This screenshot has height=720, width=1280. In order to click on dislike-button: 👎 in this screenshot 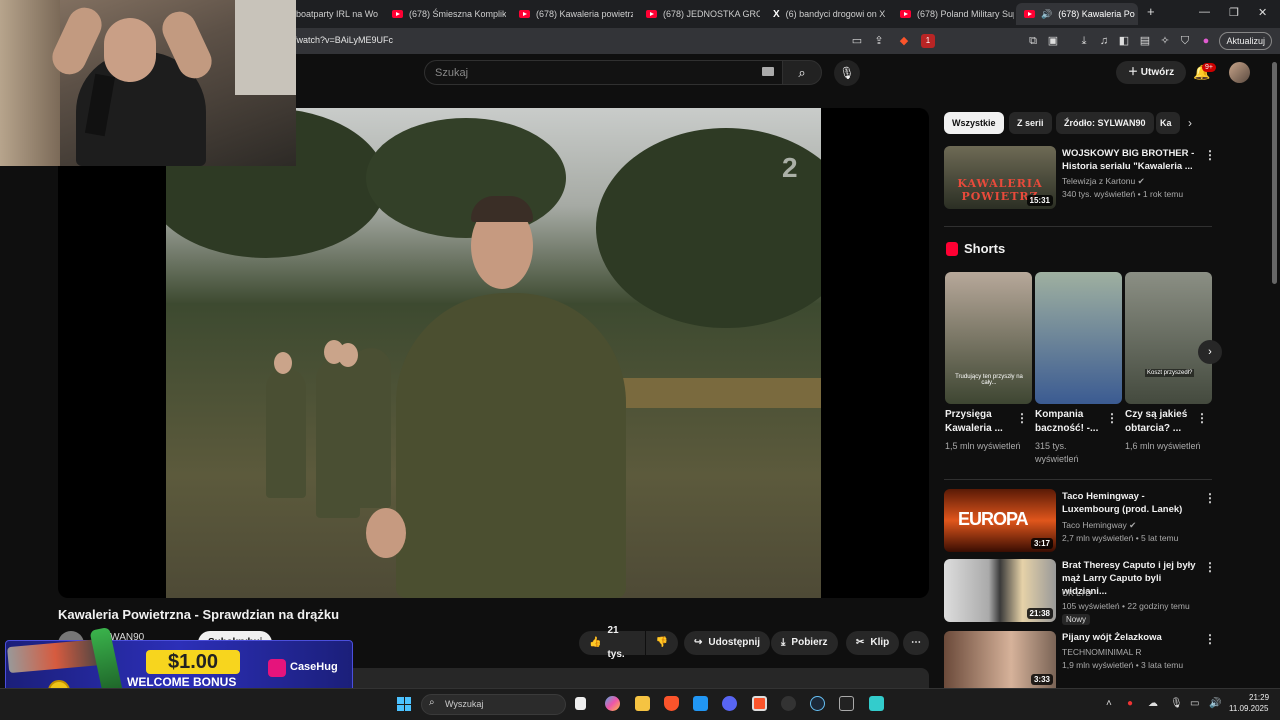, I will do `click(662, 643)`.